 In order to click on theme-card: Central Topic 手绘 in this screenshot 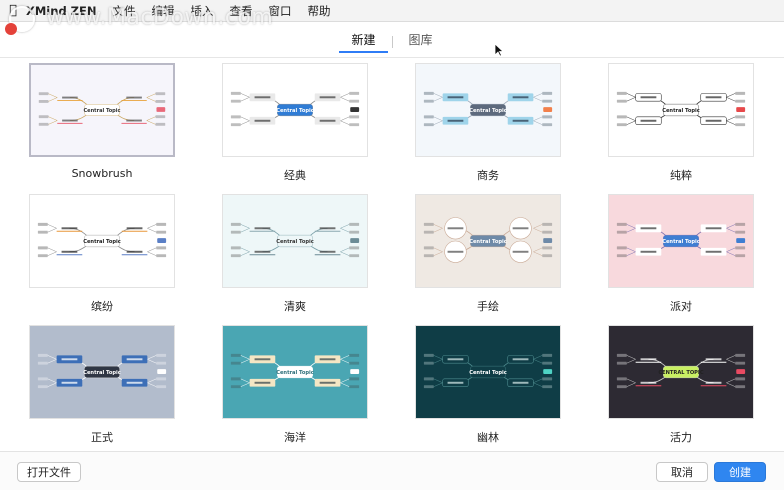, I will do `click(488, 253)`.